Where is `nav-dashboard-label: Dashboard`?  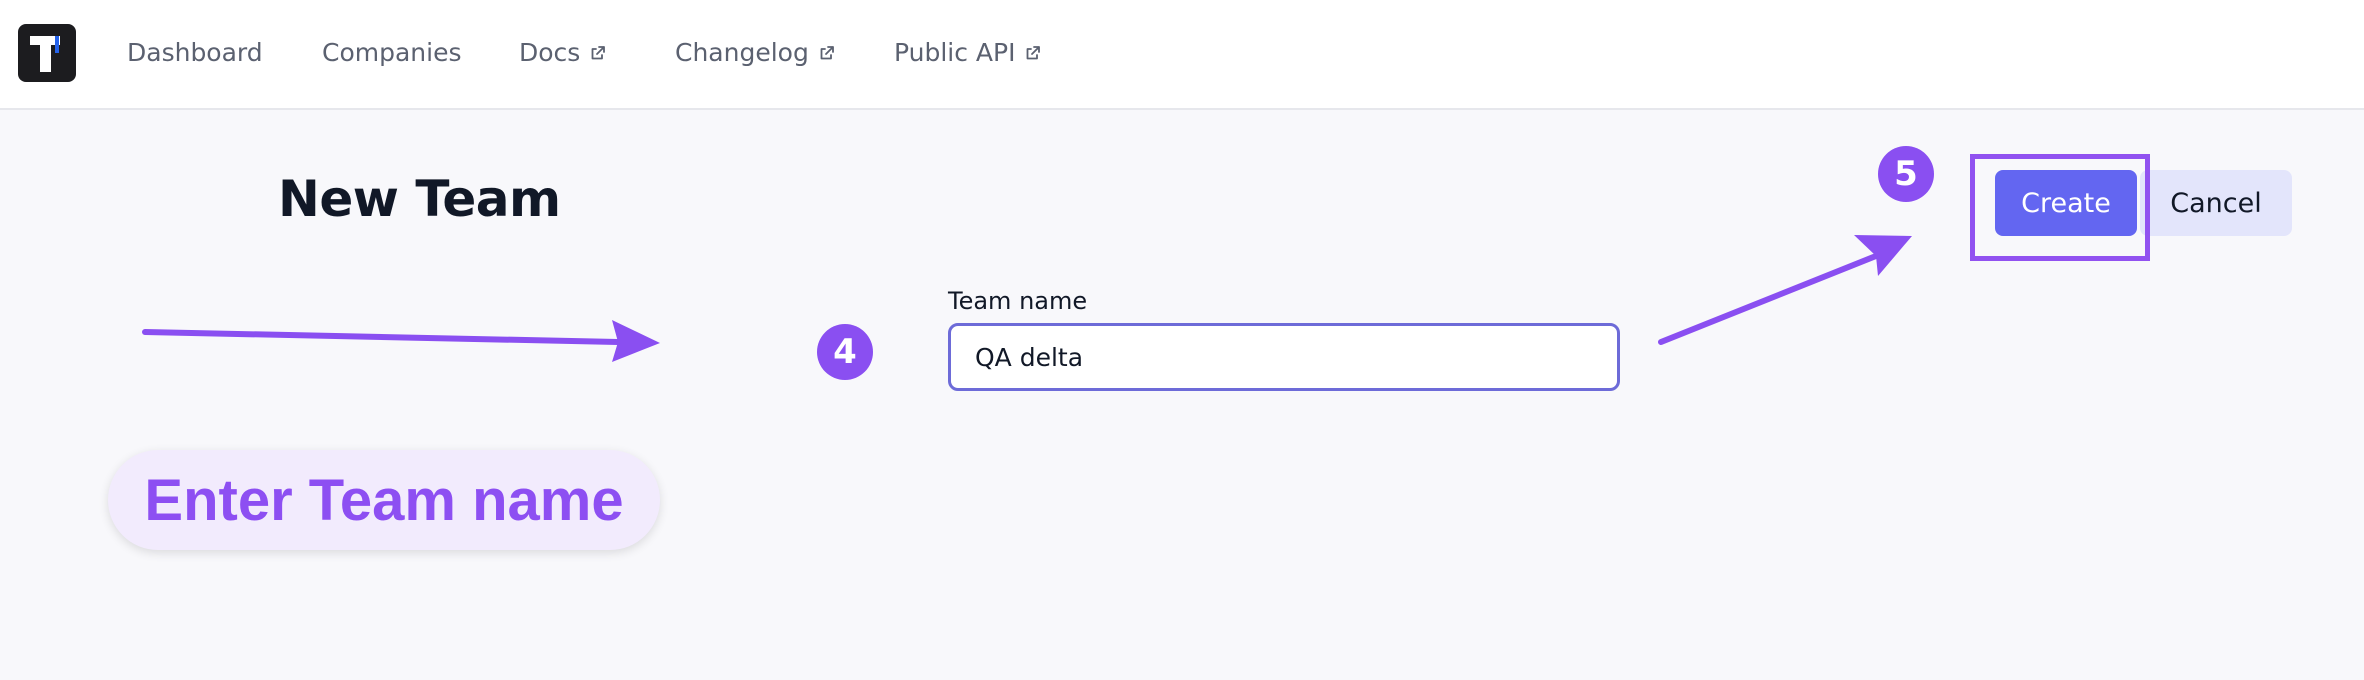 nav-dashboard-label: Dashboard is located at coordinates (195, 52).